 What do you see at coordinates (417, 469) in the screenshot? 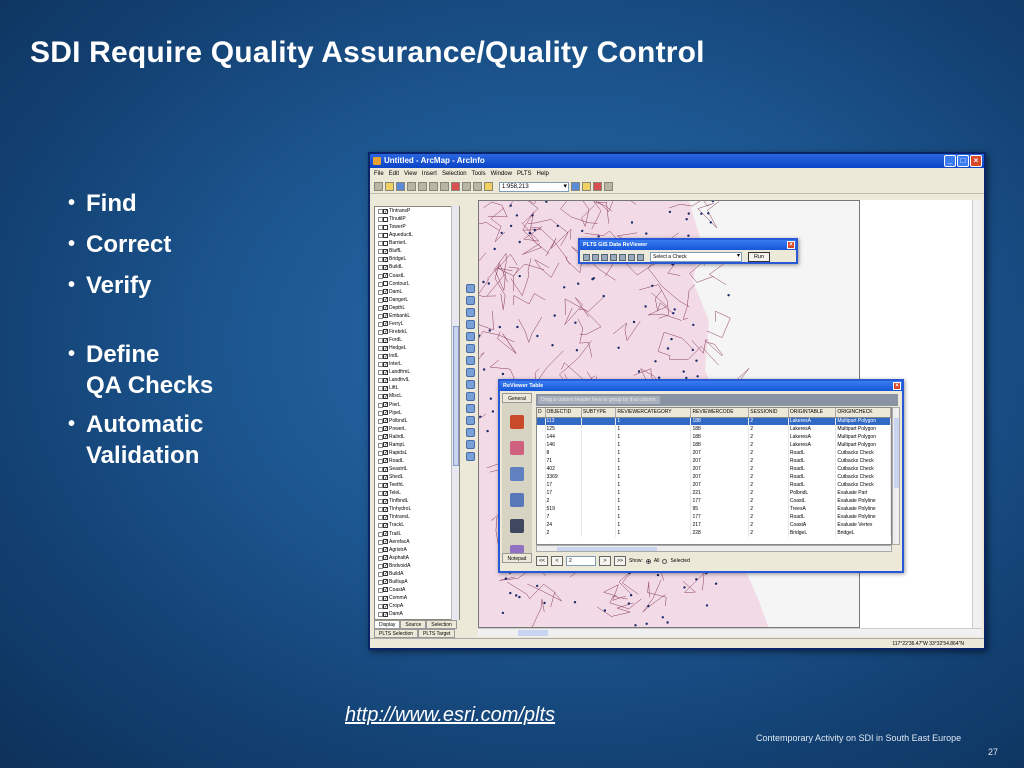
I see `toc-layer-item: ✓ SeastrtL` at bounding box center [417, 469].